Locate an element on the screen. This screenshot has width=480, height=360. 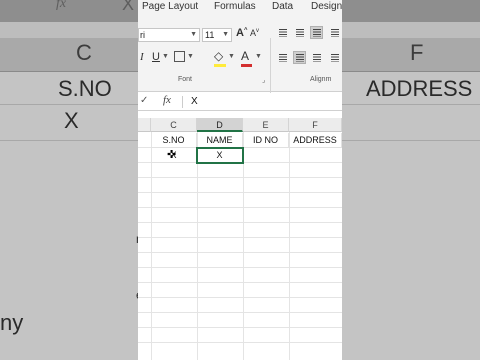
bg-x-value: X is located at coordinates (71, 120).